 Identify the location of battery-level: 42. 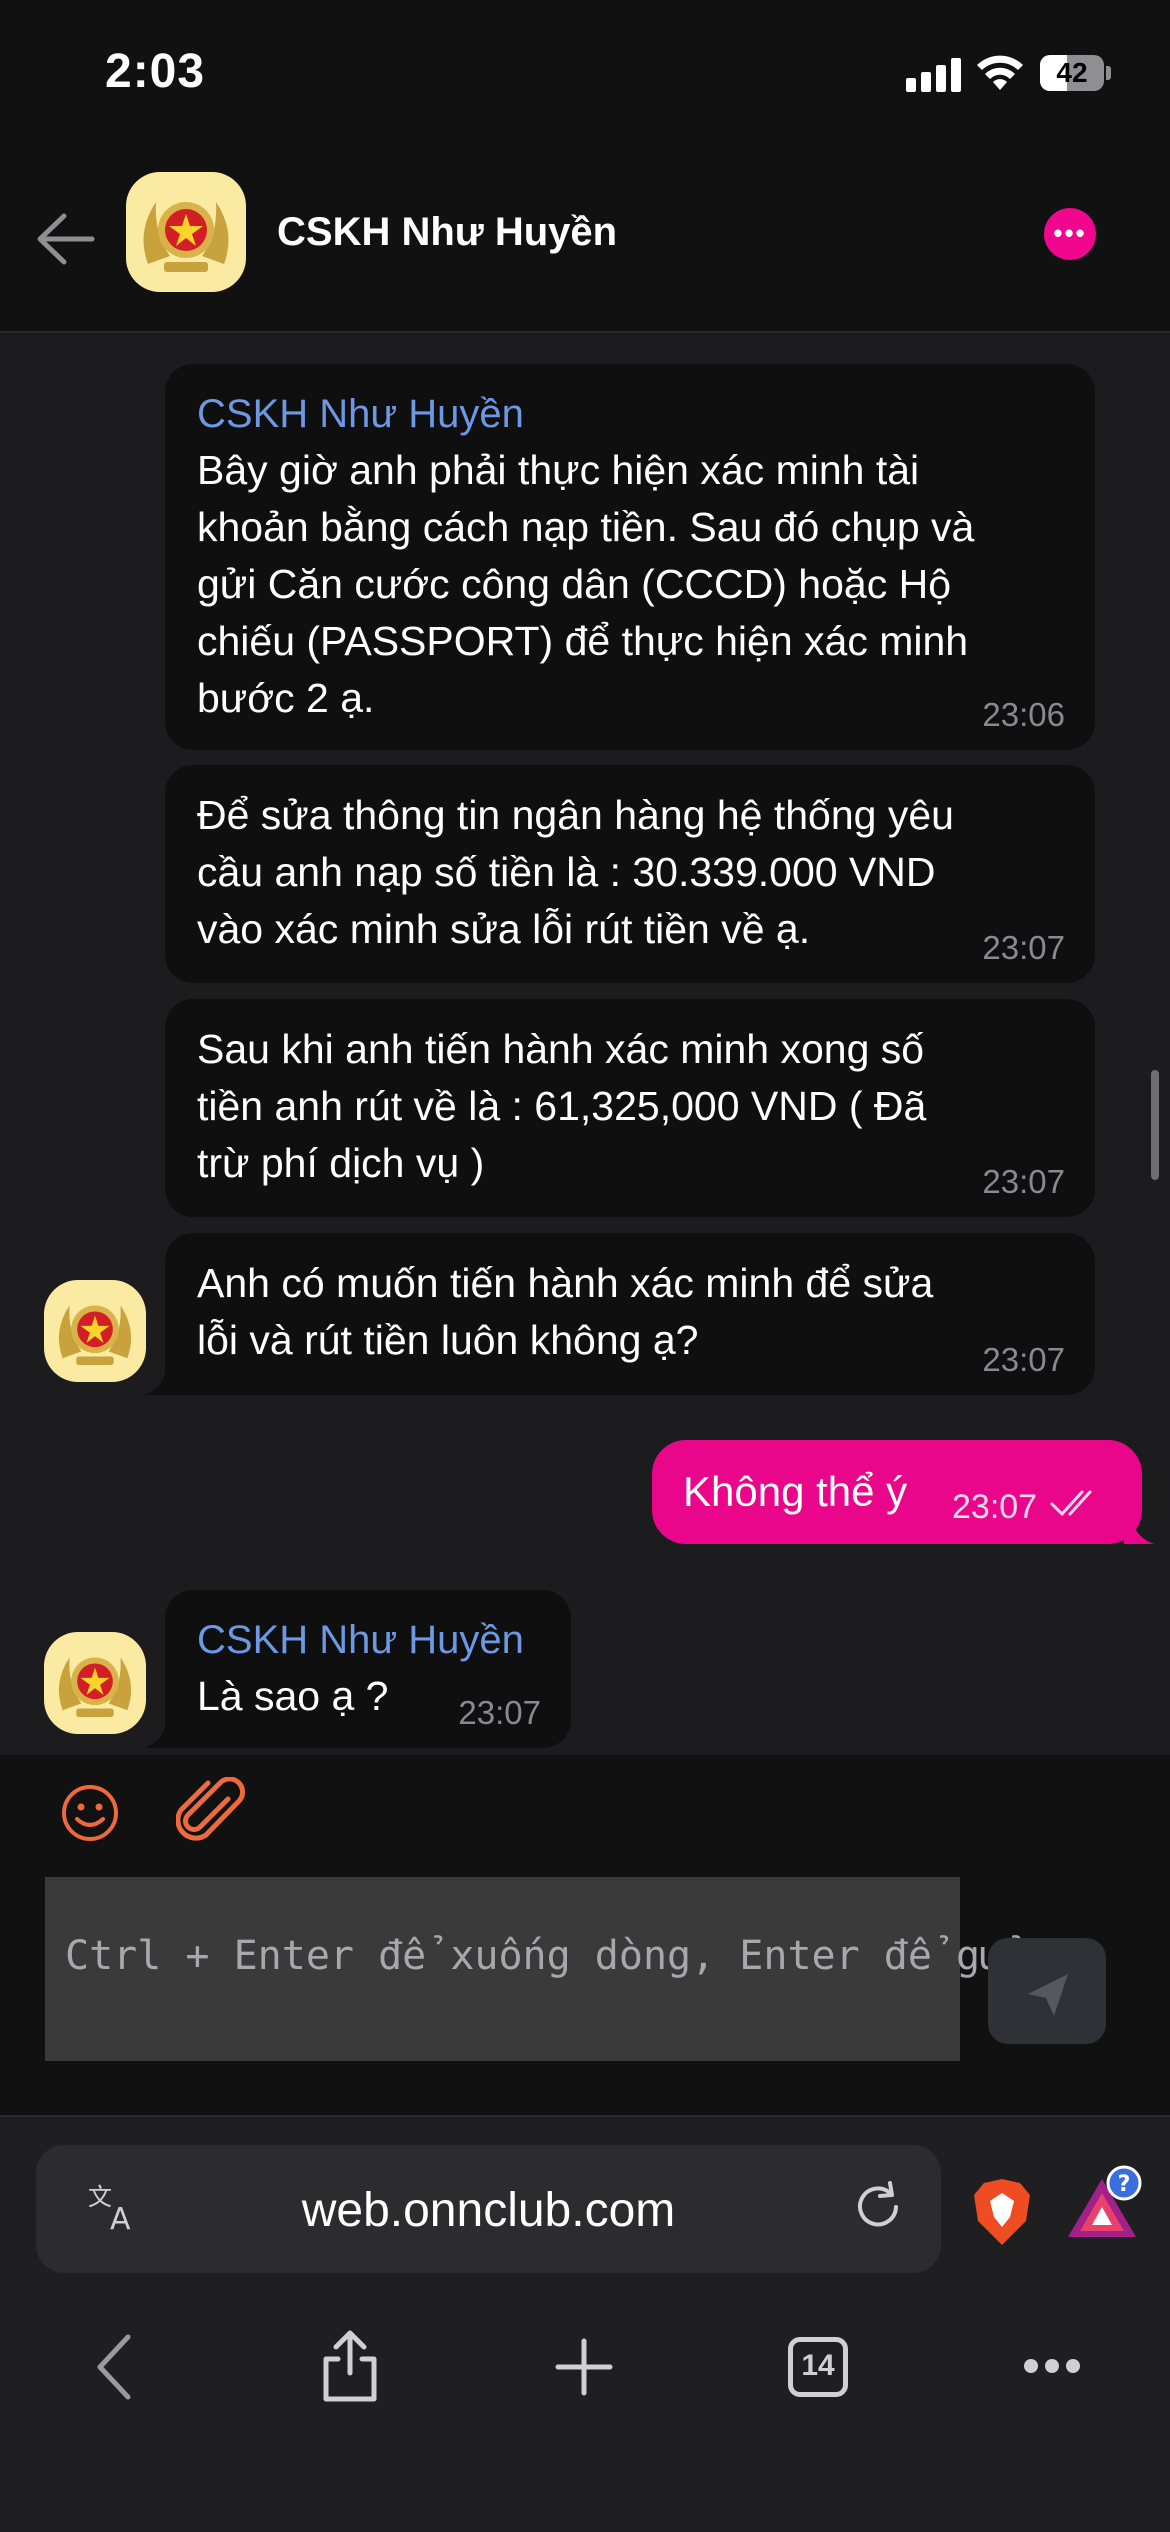
(1072, 72).